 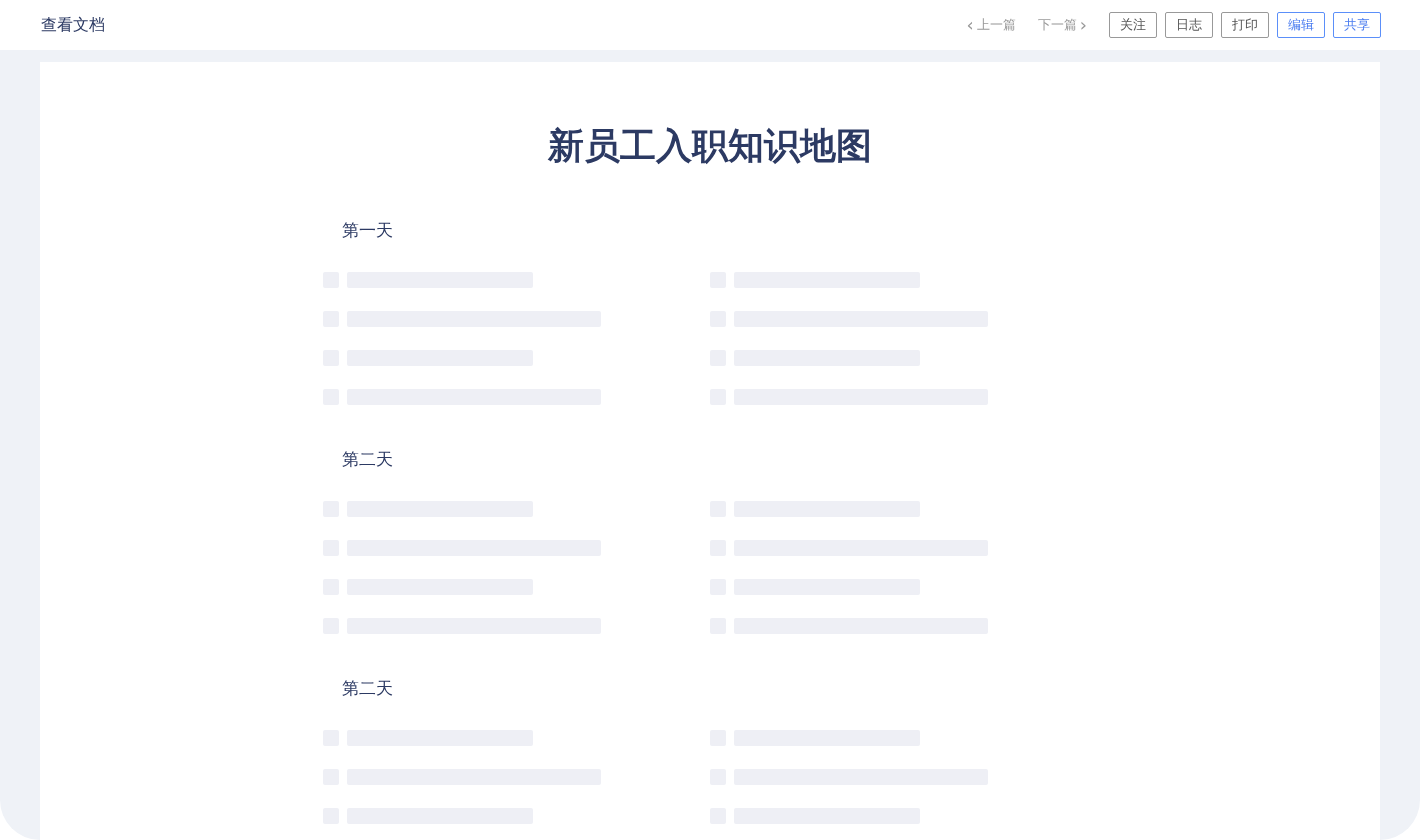 What do you see at coordinates (710, 146) in the screenshot?
I see `document-title: 新员工入职知识地图` at bounding box center [710, 146].